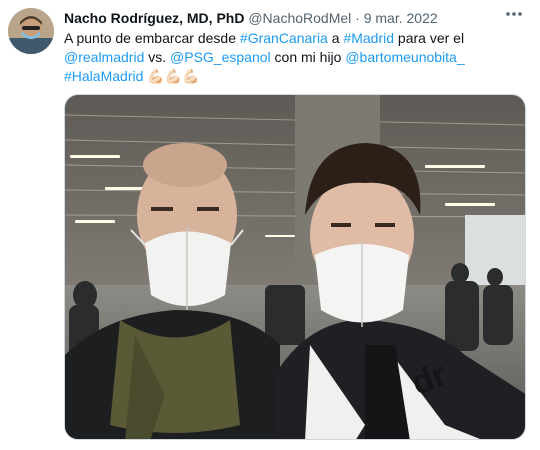 The image size is (540, 450). I want to click on mention-realmadrid: @realmadrid, so click(104, 57).